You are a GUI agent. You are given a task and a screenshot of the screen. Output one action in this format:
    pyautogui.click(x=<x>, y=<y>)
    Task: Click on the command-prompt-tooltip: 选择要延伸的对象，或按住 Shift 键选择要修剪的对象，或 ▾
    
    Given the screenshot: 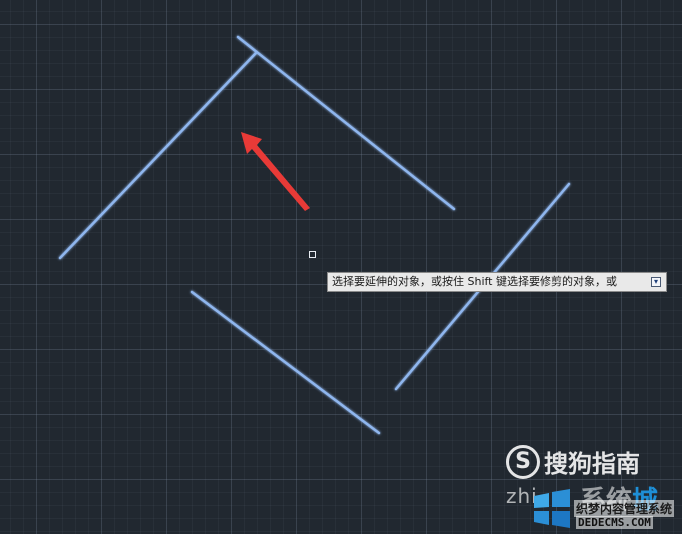 What is the action you would take?
    pyautogui.click(x=497, y=282)
    